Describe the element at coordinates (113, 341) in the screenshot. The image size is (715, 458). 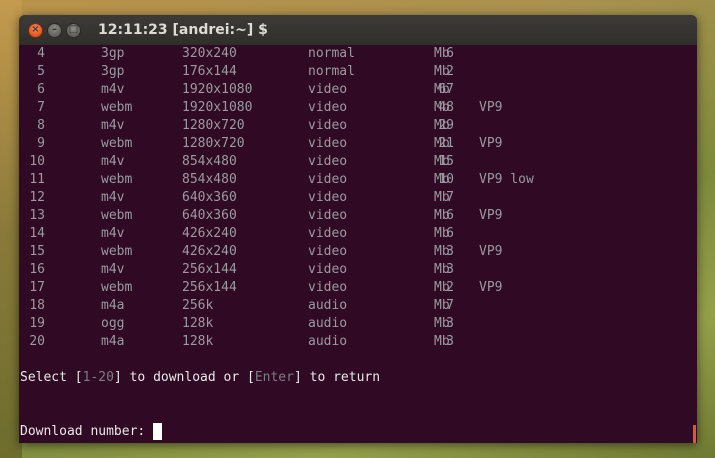
I see `format-extension: m4a` at that location.